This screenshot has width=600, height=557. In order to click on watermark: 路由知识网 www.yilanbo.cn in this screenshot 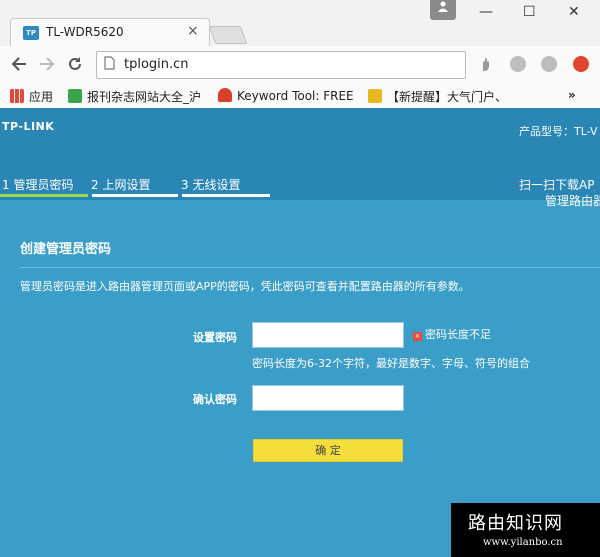, I will do `click(525, 530)`.